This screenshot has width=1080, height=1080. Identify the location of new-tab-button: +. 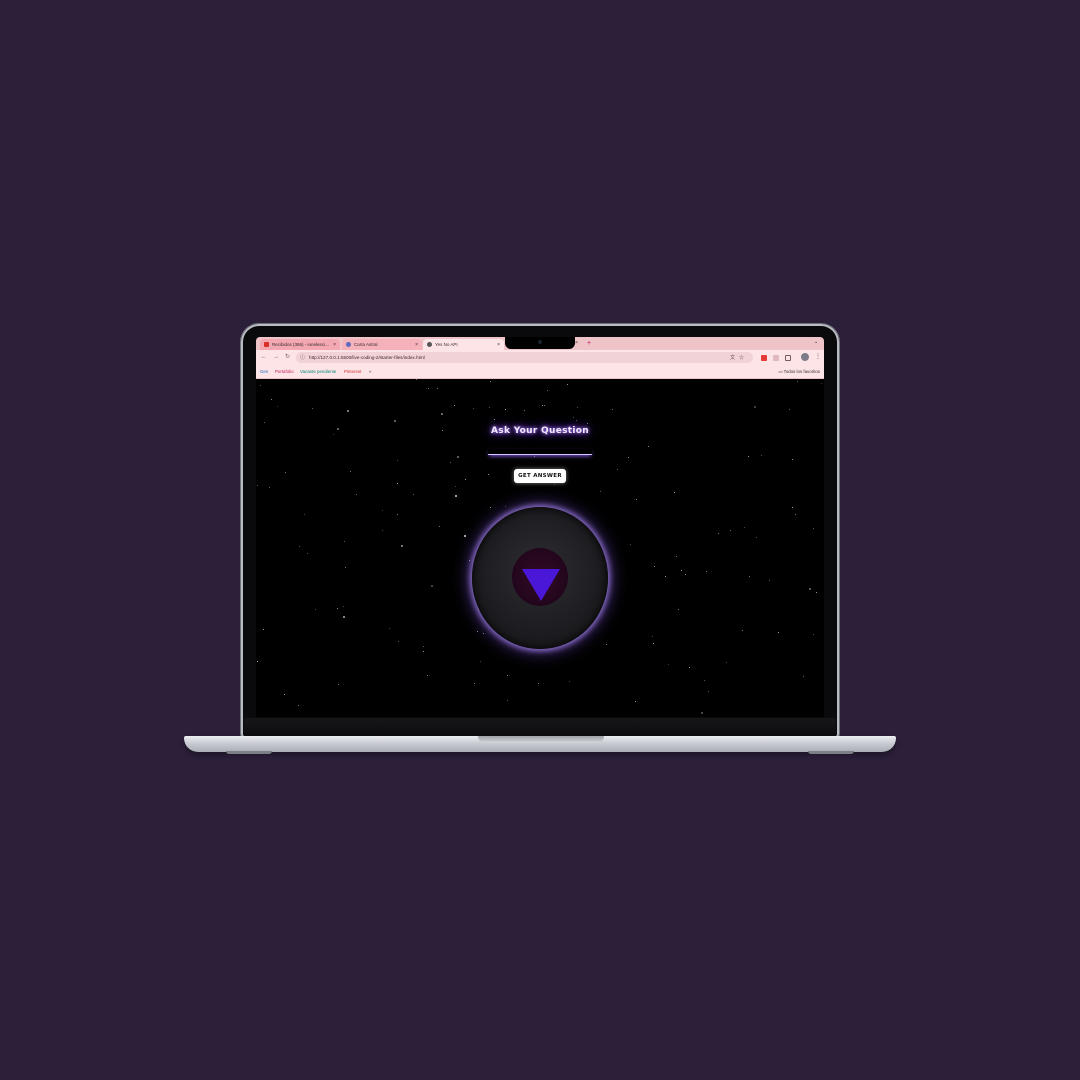
(589, 343).